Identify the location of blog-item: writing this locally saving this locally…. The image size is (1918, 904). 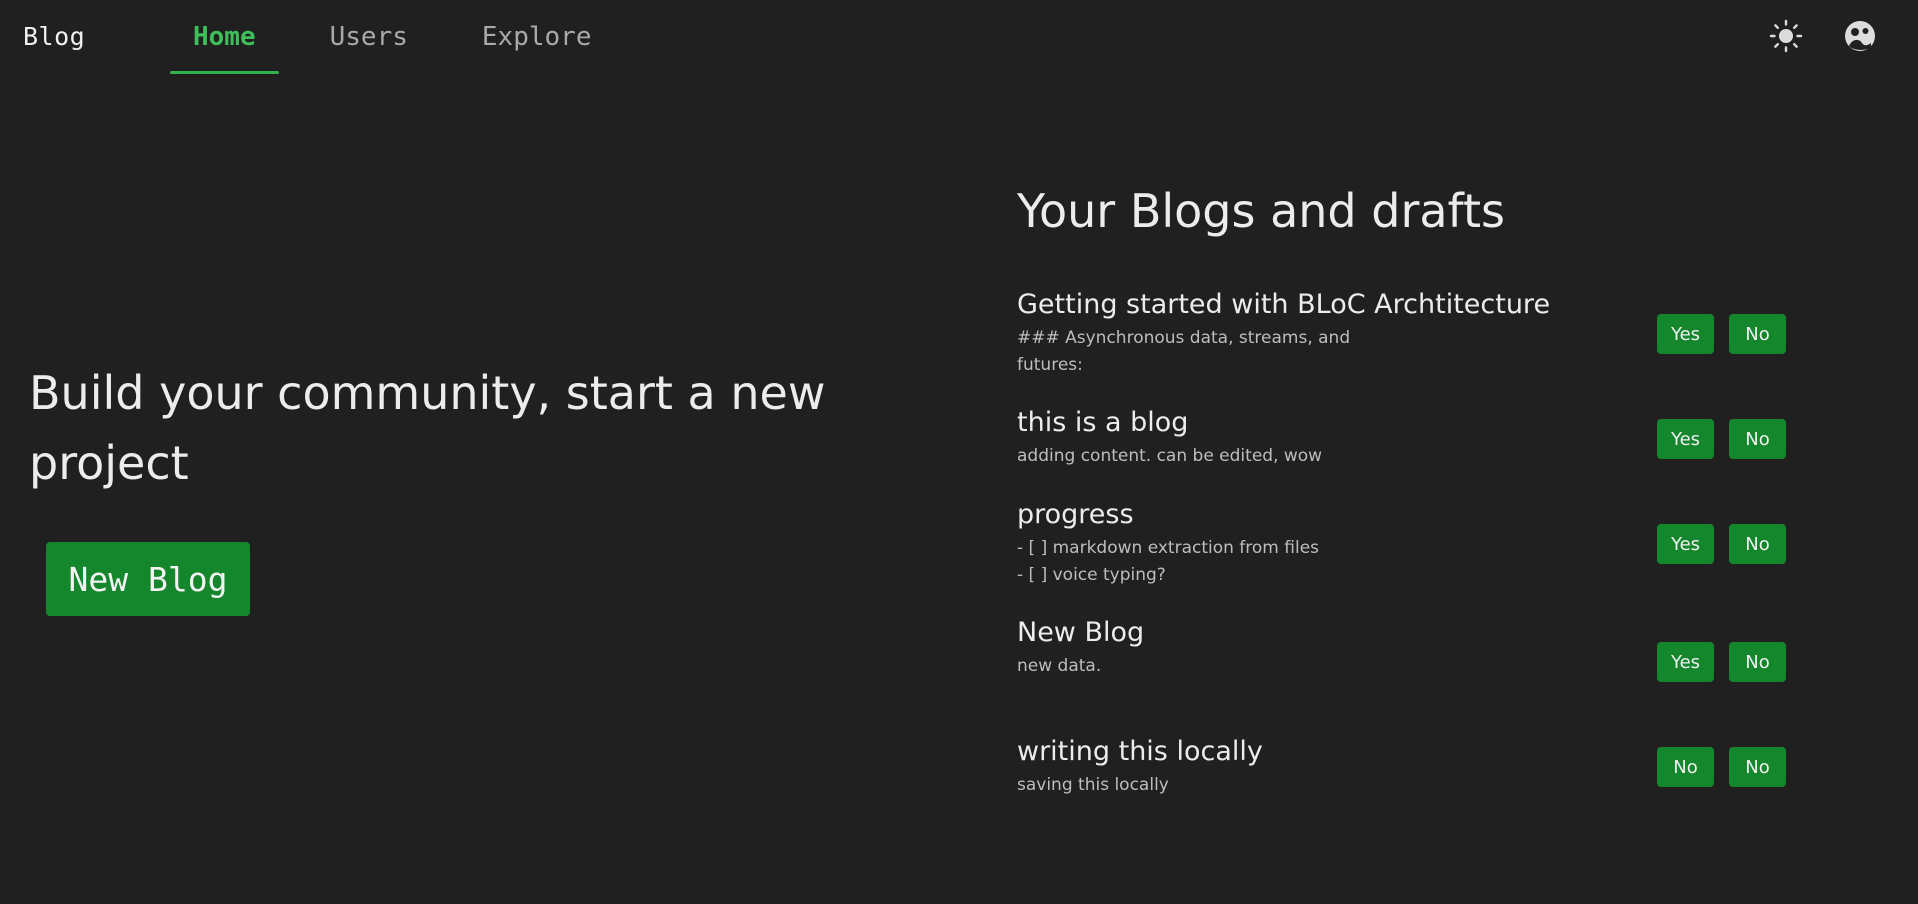
(1417, 767).